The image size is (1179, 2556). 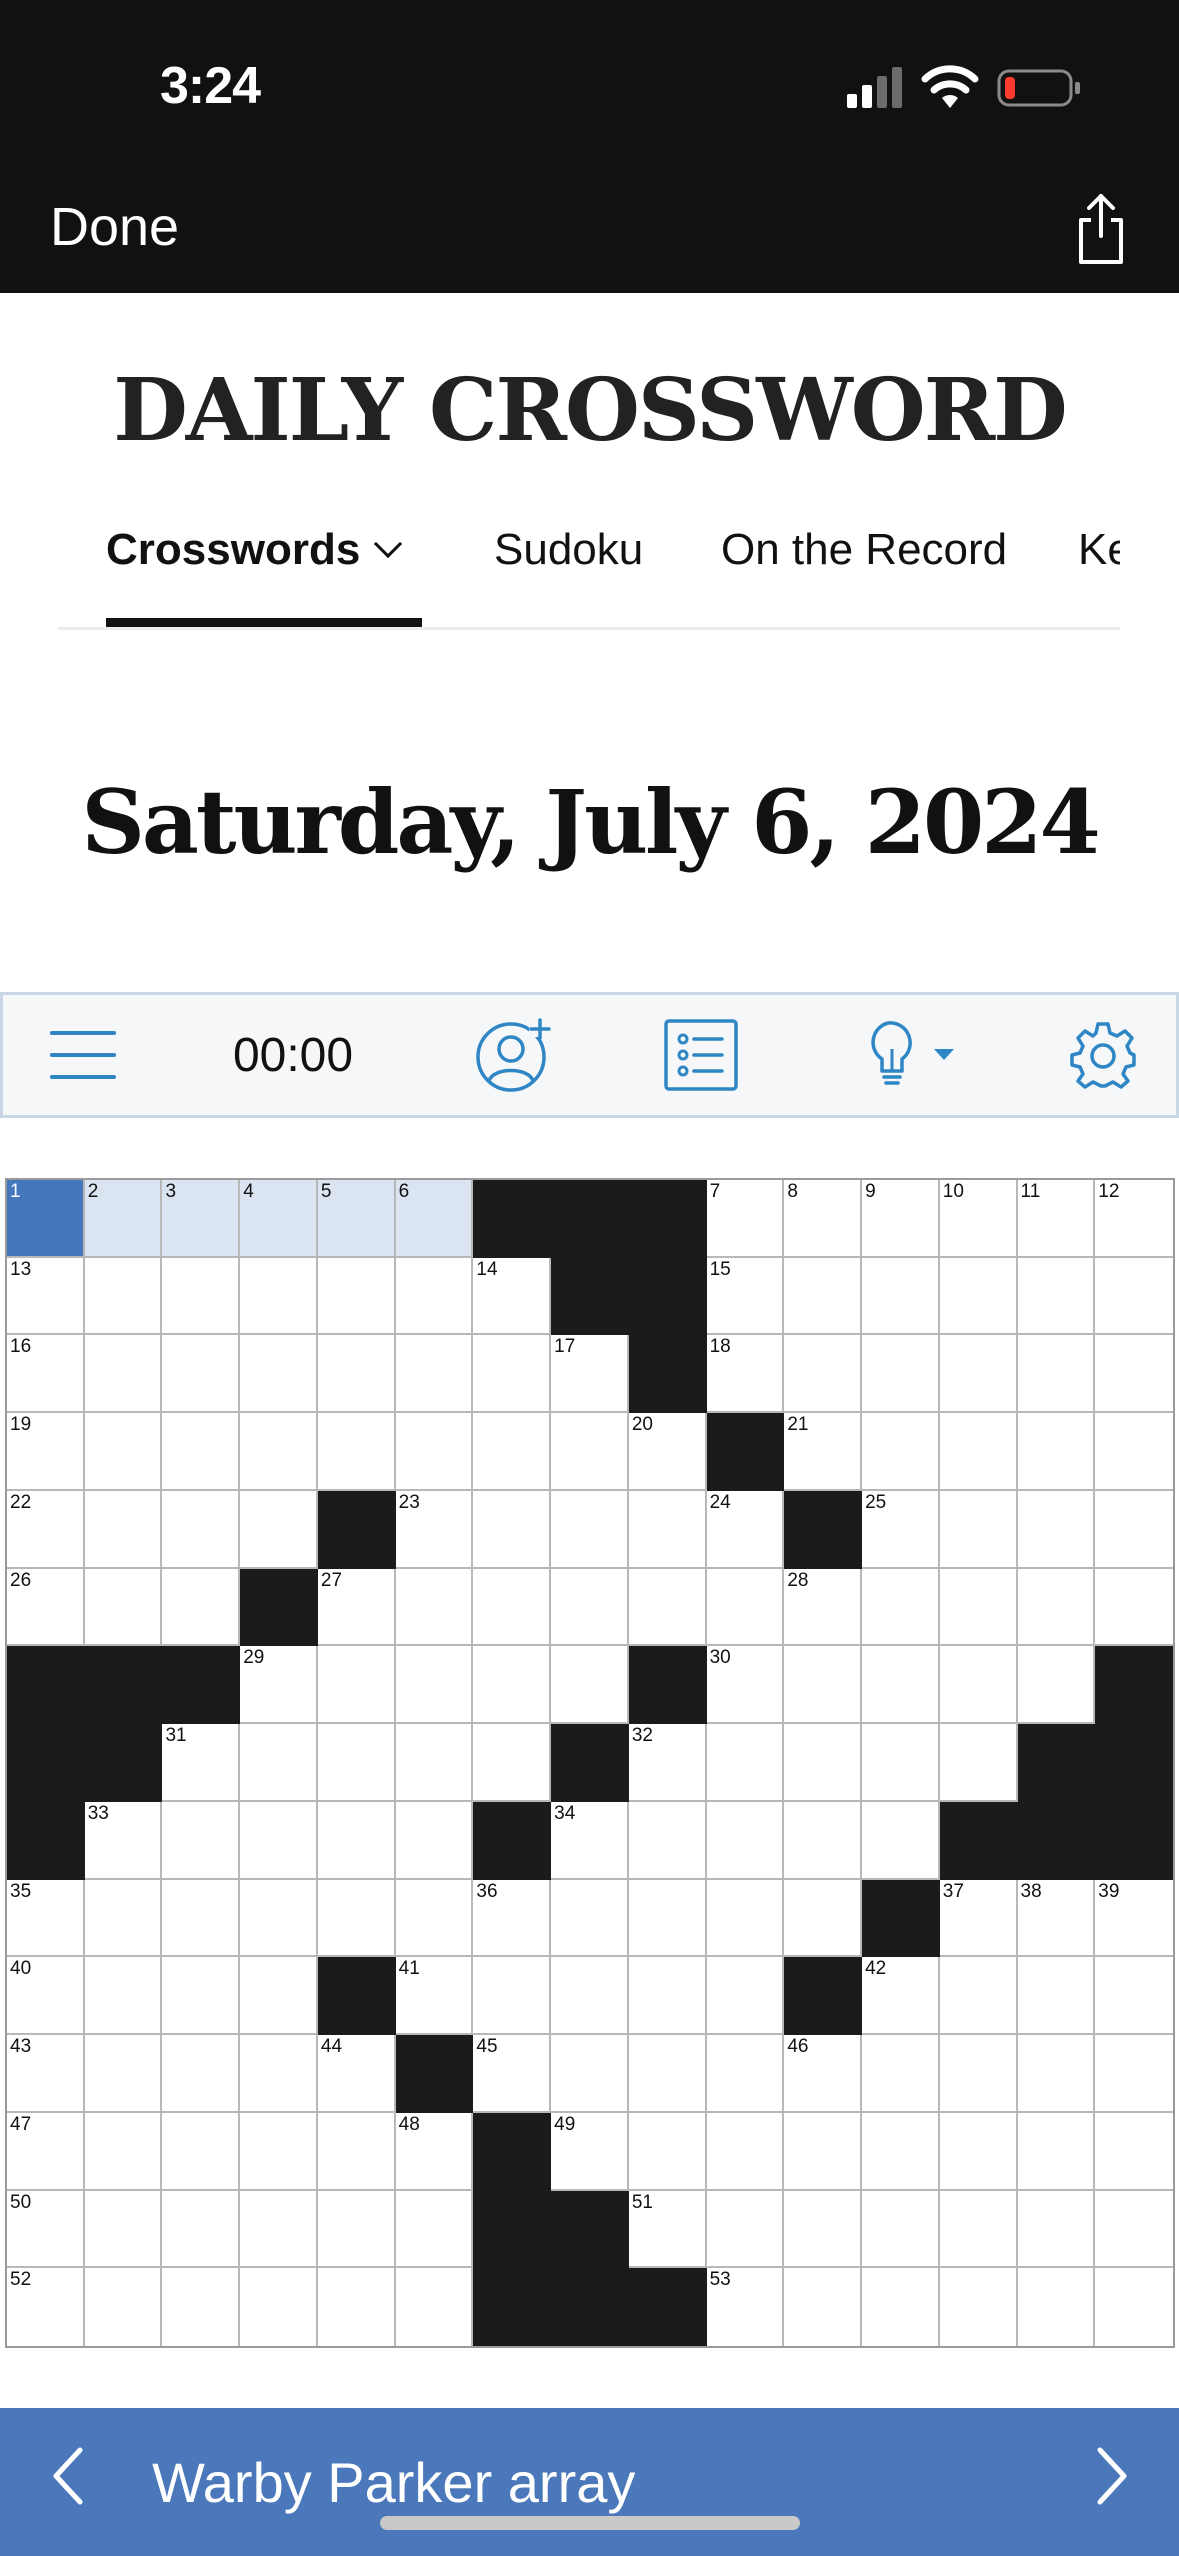 I want to click on grid-cell: 32, so click(x=667, y=1763).